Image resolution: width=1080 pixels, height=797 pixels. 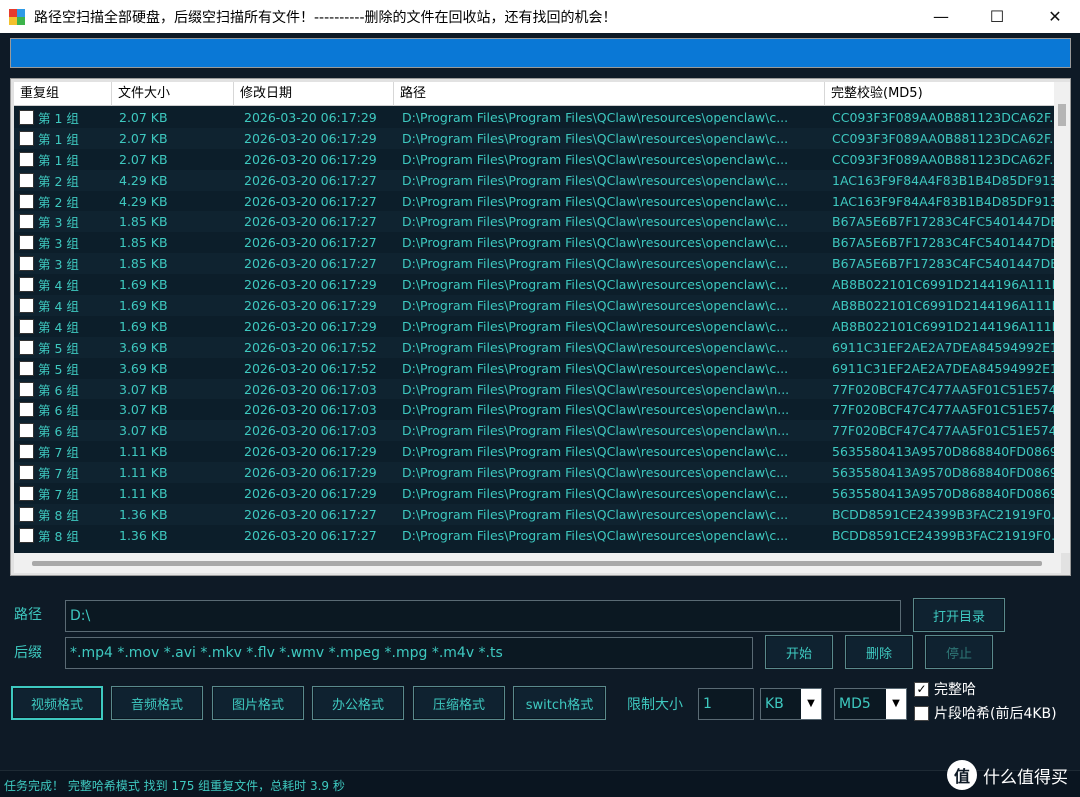 What do you see at coordinates (921, 689) in the screenshot?
I see `checkbox-box: ✓` at bounding box center [921, 689].